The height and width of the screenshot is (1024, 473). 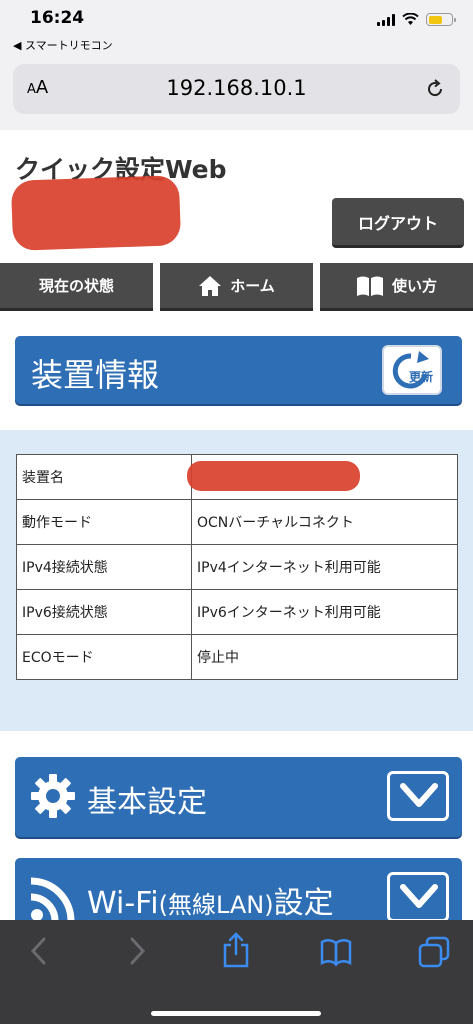 What do you see at coordinates (324, 612) in the screenshot?
I see `row-value: IPv6インターネット利用可能` at bounding box center [324, 612].